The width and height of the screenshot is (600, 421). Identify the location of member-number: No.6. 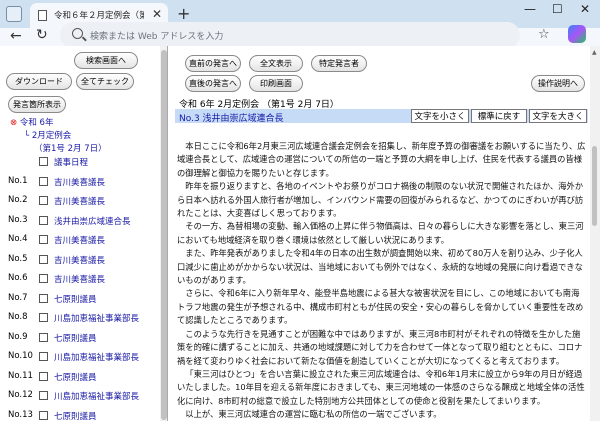
(18, 278).